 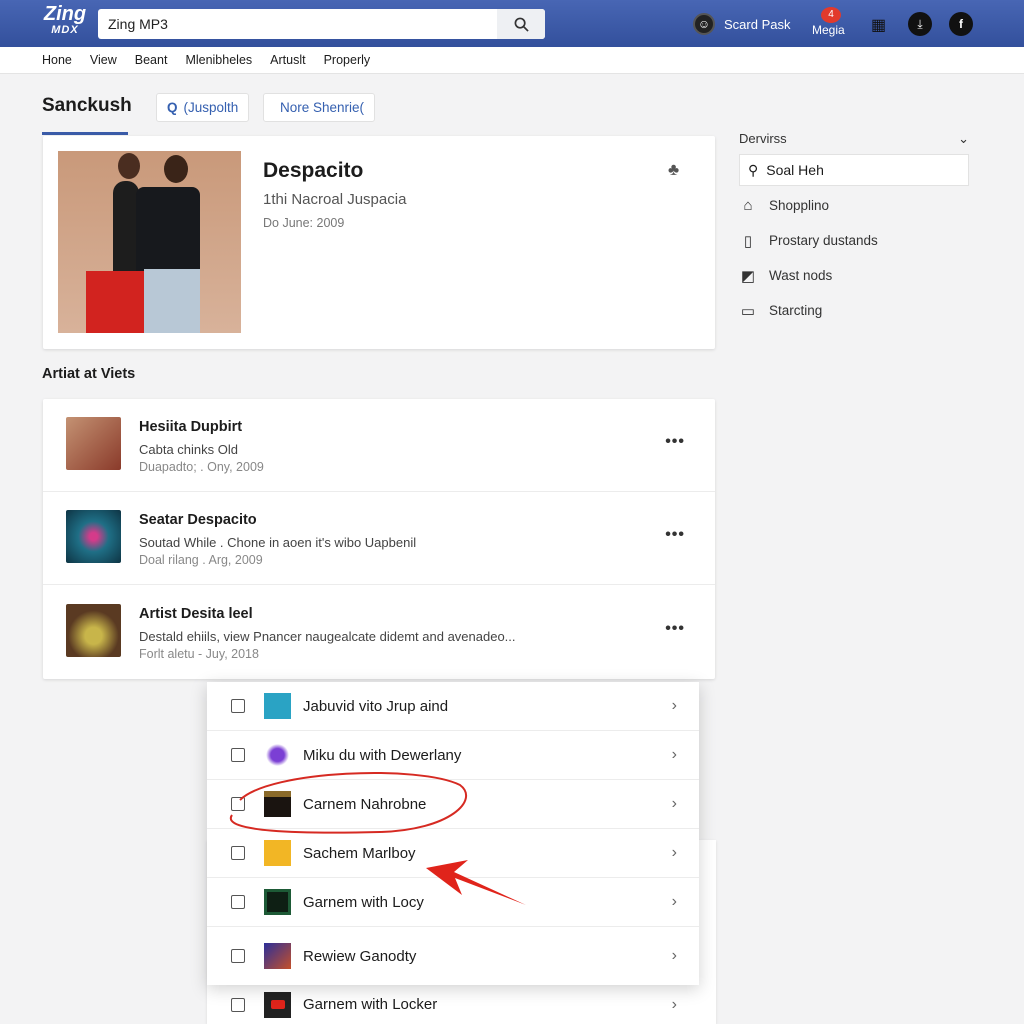 What do you see at coordinates (85, 133) in the screenshot?
I see `active-tab-indicator` at bounding box center [85, 133].